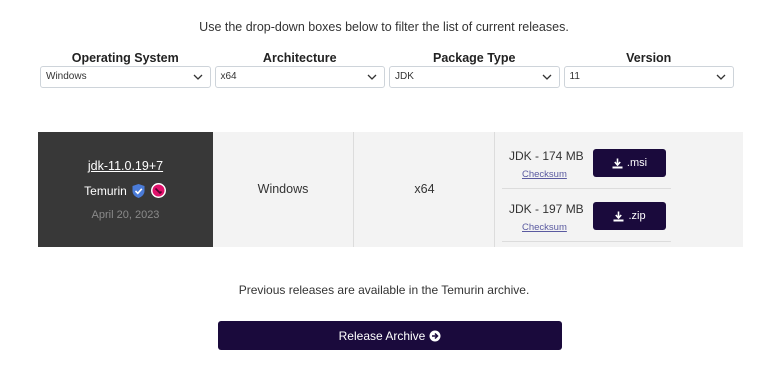 The height and width of the screenshot is (370, 768). I want to click on filter-version: Version 11, so click(649, 69).